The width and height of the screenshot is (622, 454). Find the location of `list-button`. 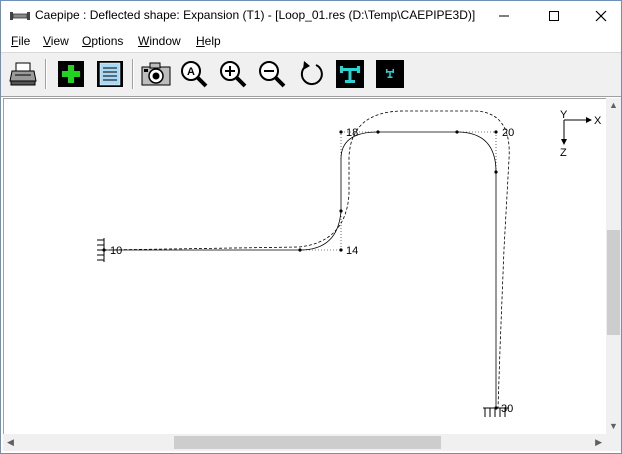

list-button is located at coordinates (110, 74).